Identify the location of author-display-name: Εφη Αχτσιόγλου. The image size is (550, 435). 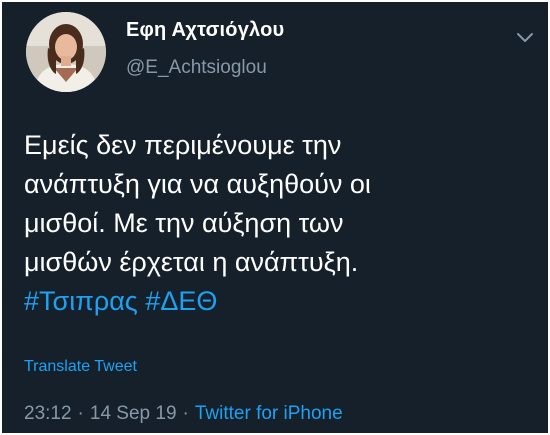
(205, 30).